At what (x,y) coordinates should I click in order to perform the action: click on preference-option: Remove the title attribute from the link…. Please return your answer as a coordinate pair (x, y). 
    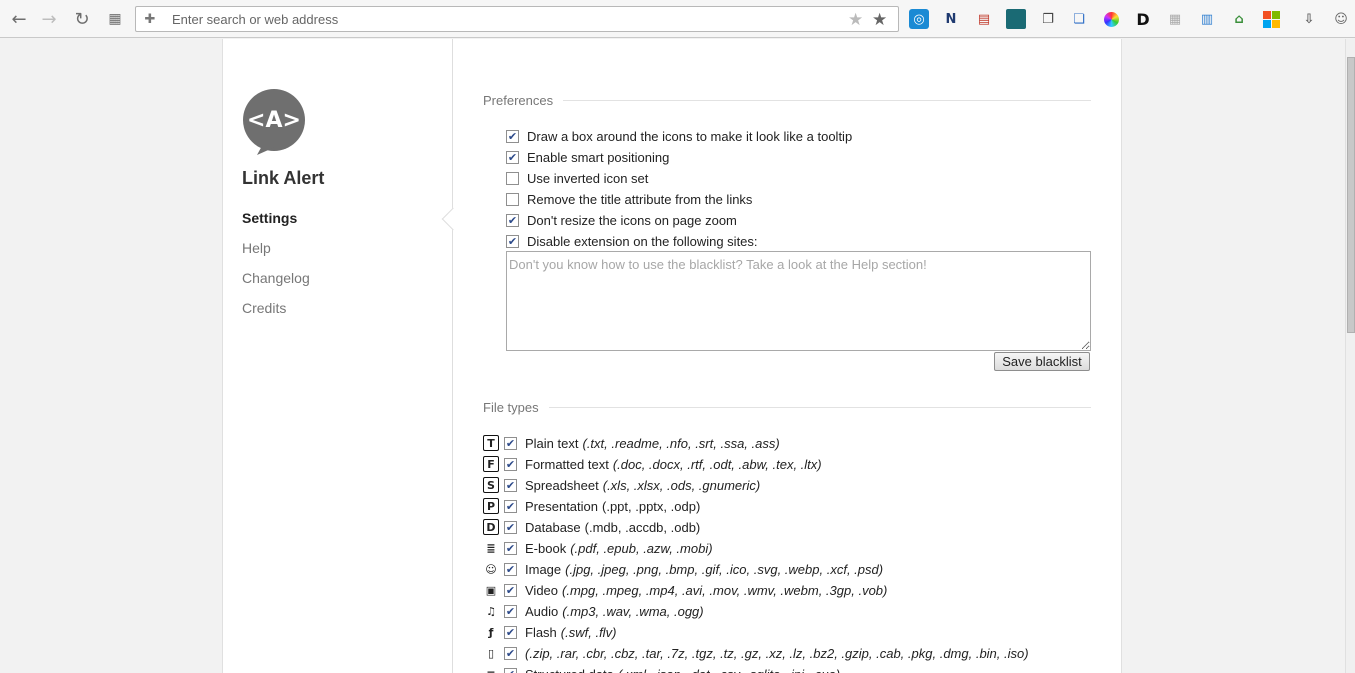
    Looking at the image, I should click on (629, 199).